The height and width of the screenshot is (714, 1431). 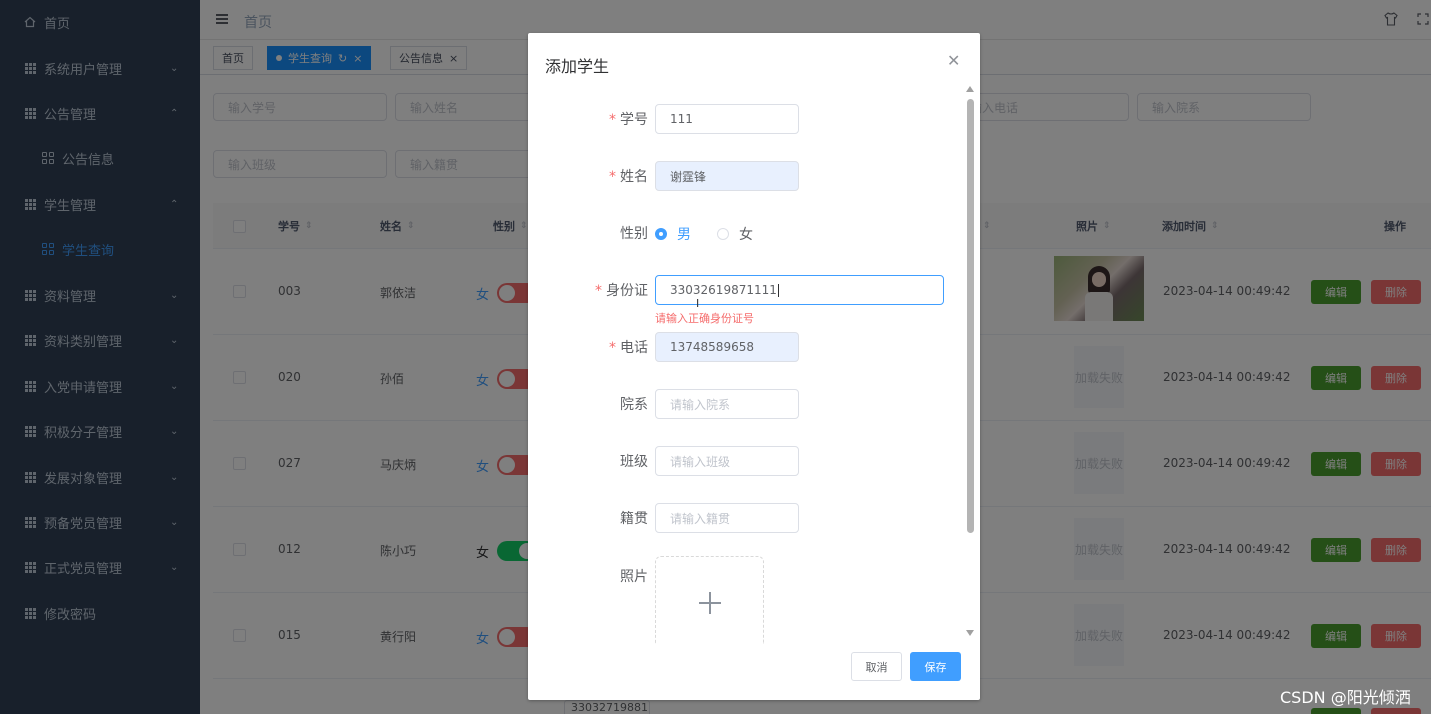 What do you see at coordinates (876, 666) in the screenshot?
I see `cancel-button: 取消` at bounding box center [876, 666].